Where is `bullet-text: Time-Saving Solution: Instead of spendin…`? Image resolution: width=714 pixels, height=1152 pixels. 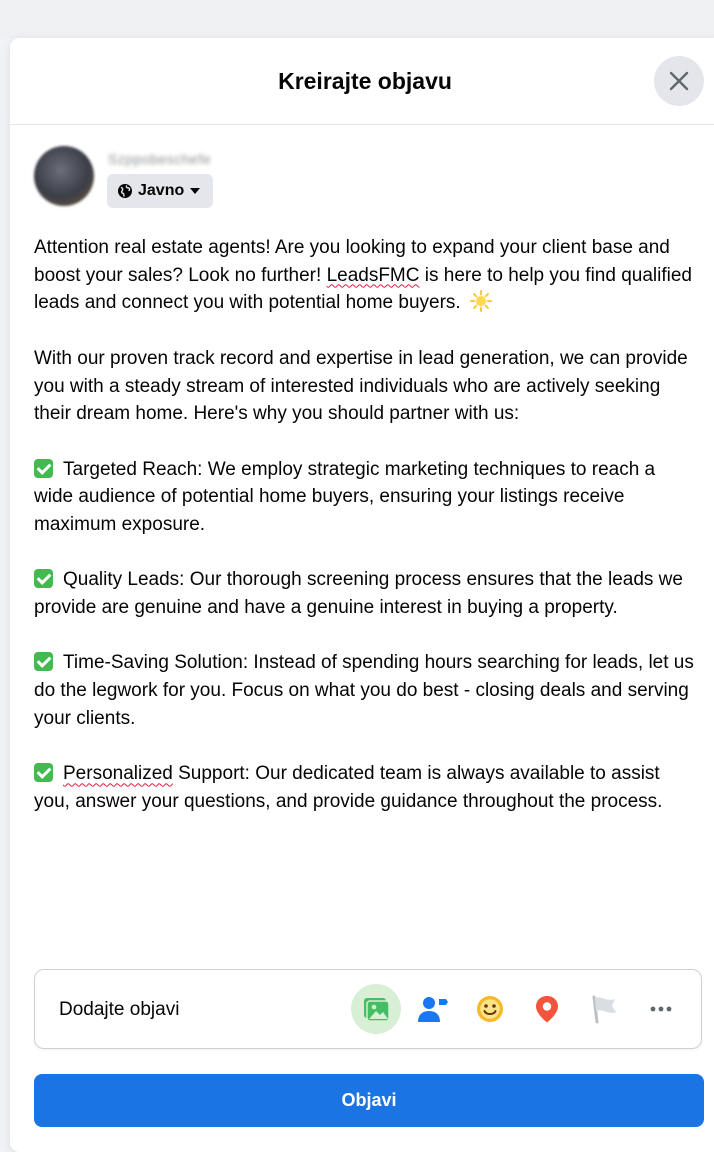 bullet-text: Time-Saving Solution: Instead of spendin… is located at coordinates (364, 690).